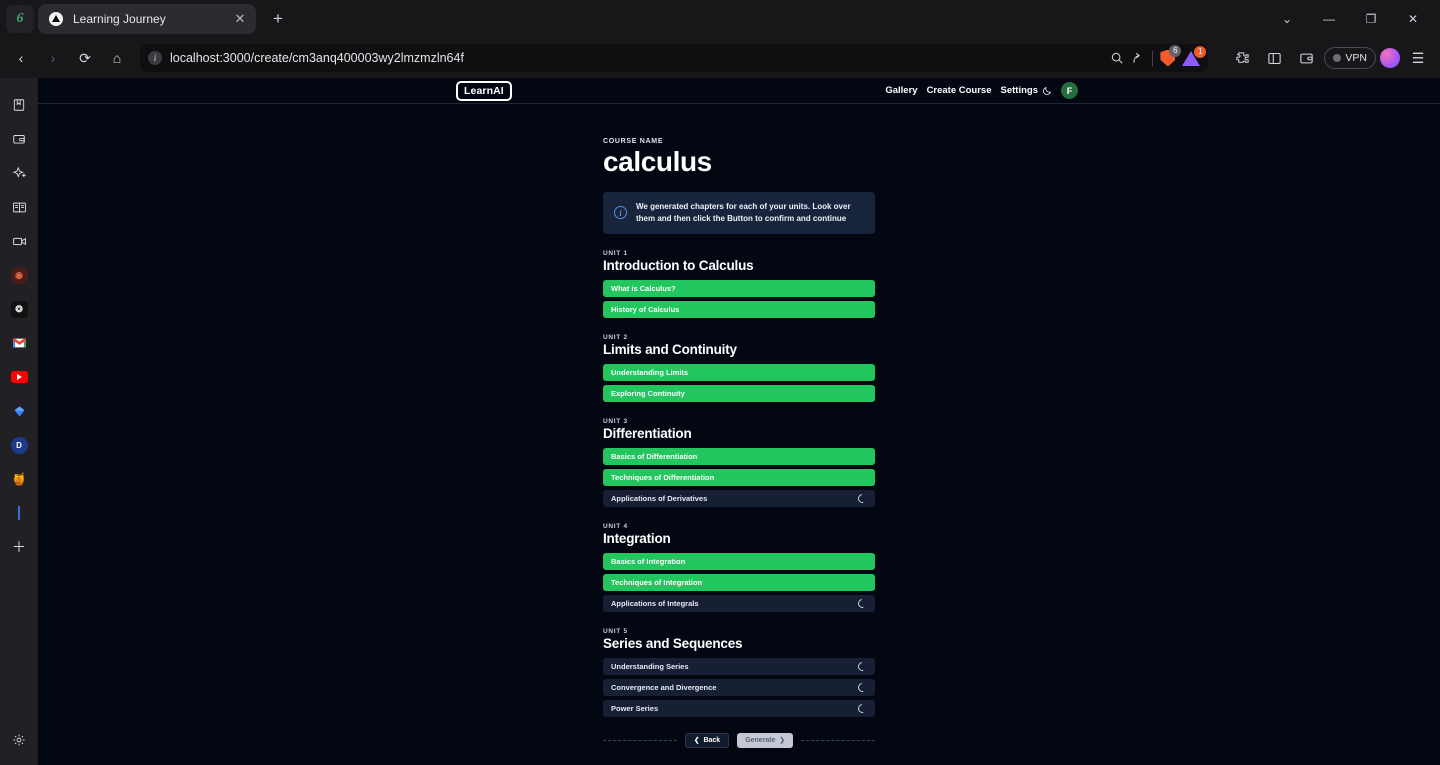 The image size is (1440, 765). What do you see at coordinates (620, 213) in the screenshot?
I see `info-icon: i` at bounding box center [620, 213].